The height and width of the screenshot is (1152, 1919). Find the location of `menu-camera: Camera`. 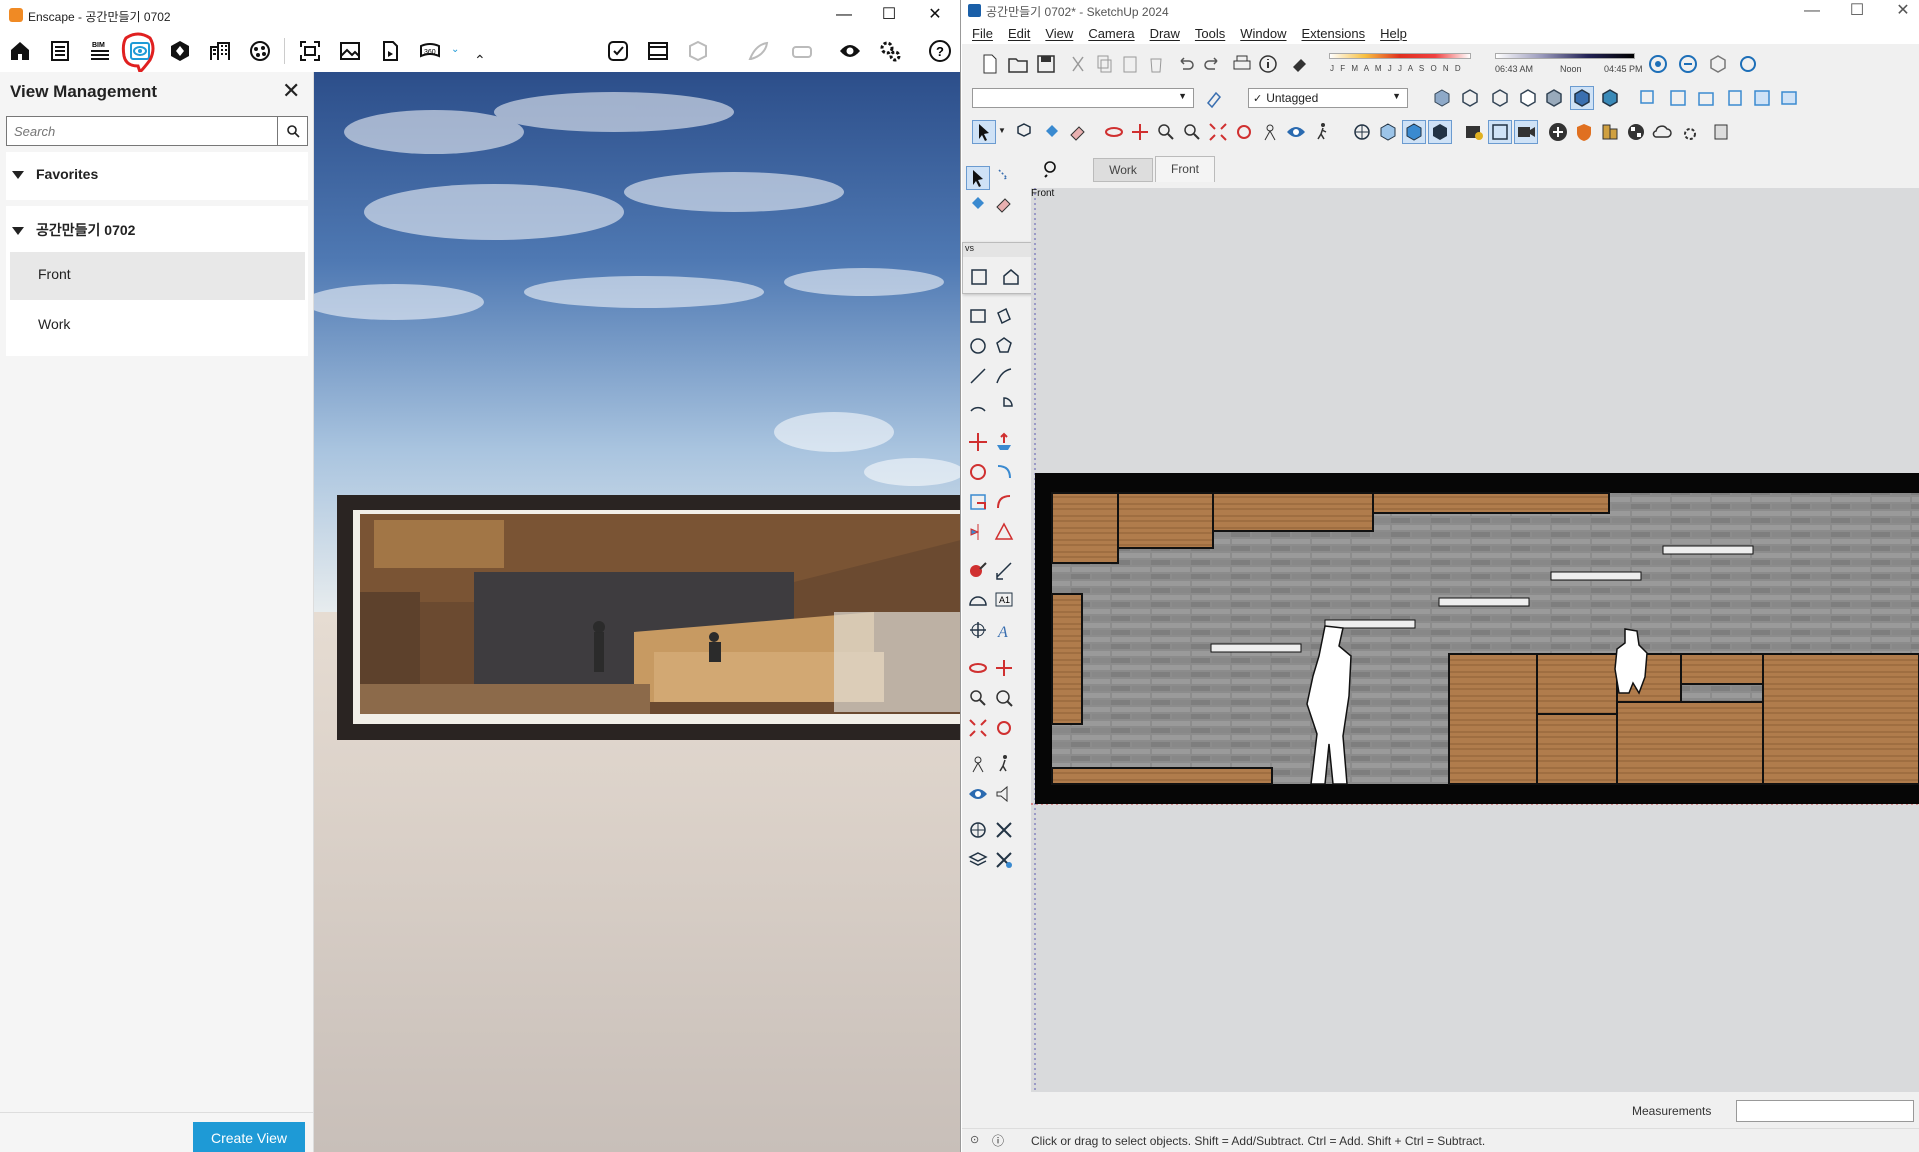

menu-camera: Camera is located at coordinates (1111, 33).